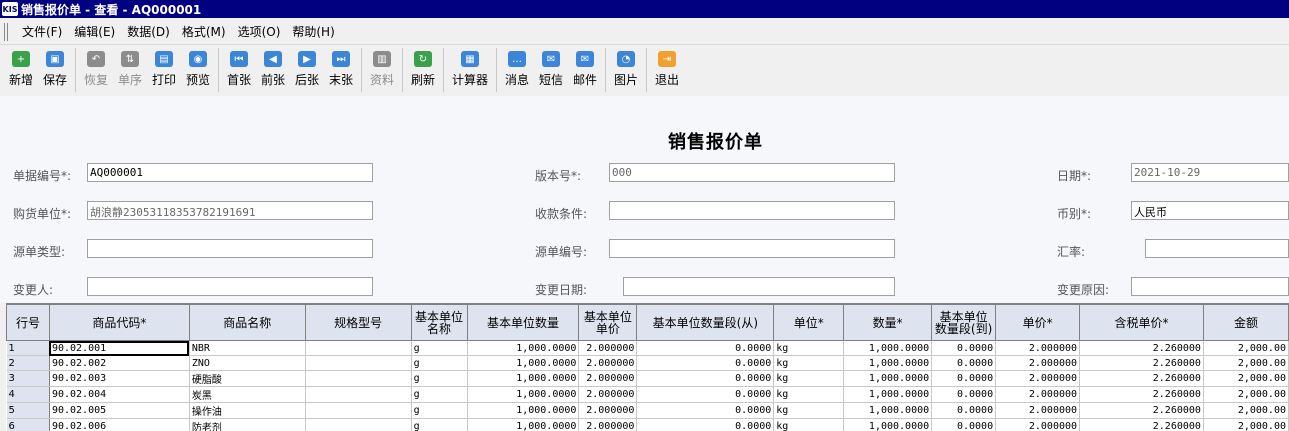  Describe the element at coordinates (119, 378) in the screenshot. I see `grid-cell: 90.02.003` at that location.